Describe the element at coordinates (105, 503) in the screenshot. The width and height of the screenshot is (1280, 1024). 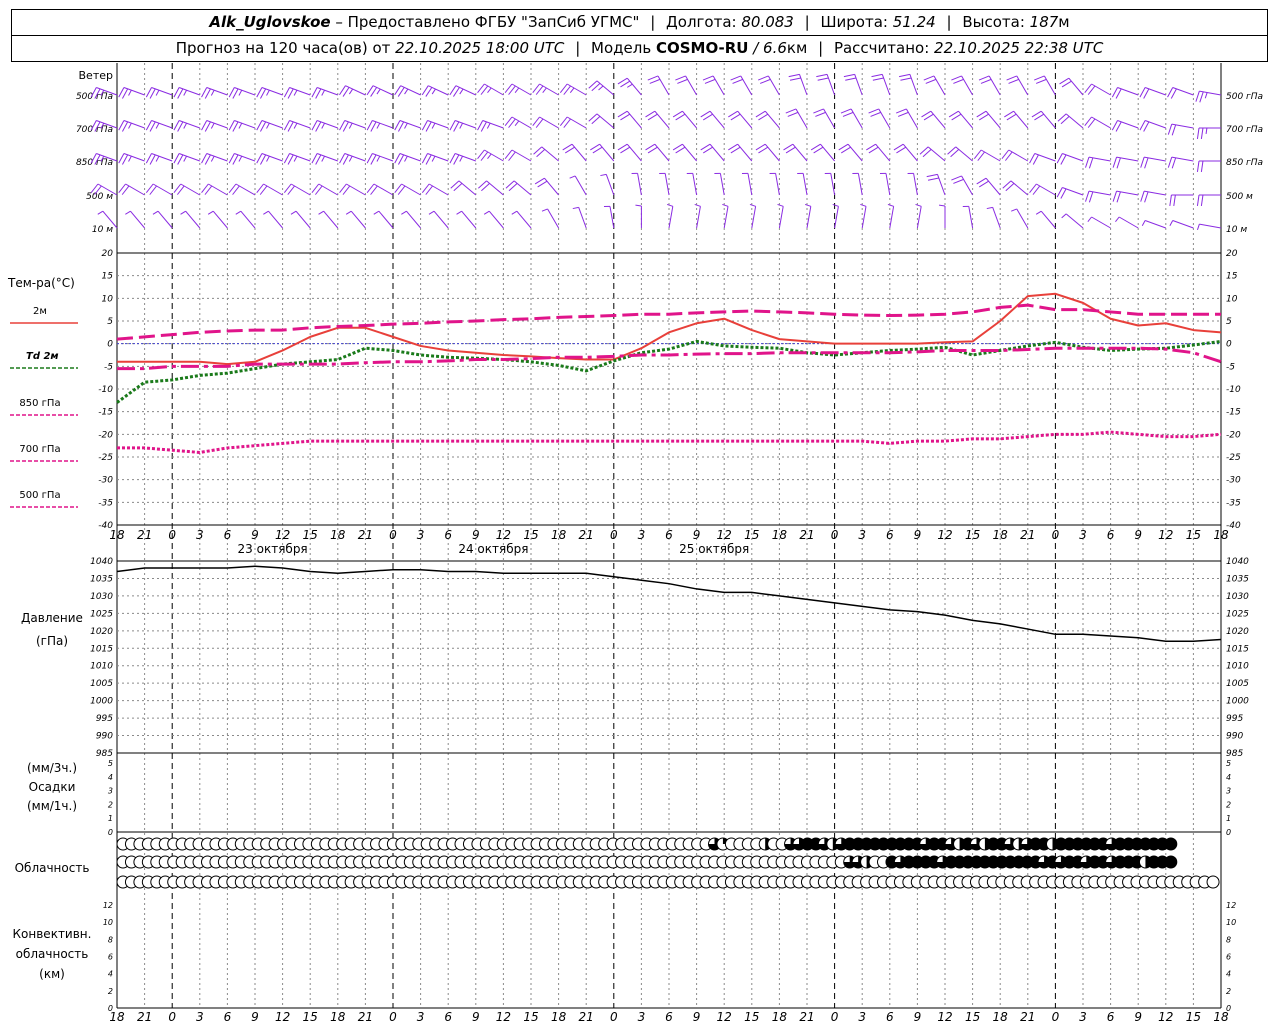
I see `temp-ytick: -35` at that location.